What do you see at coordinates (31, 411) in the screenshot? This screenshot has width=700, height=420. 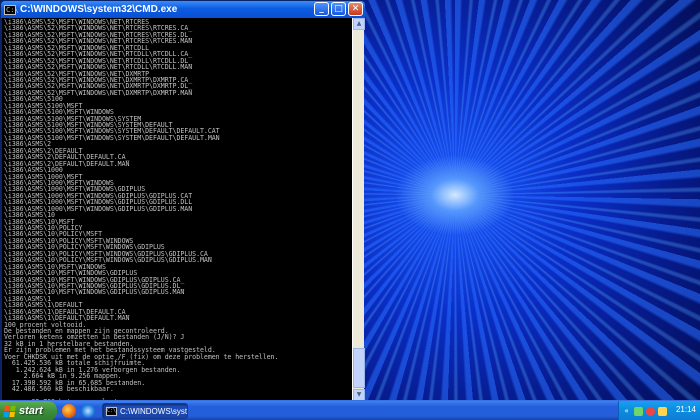 I see `start-label: start` at bounding box center [31, 411].